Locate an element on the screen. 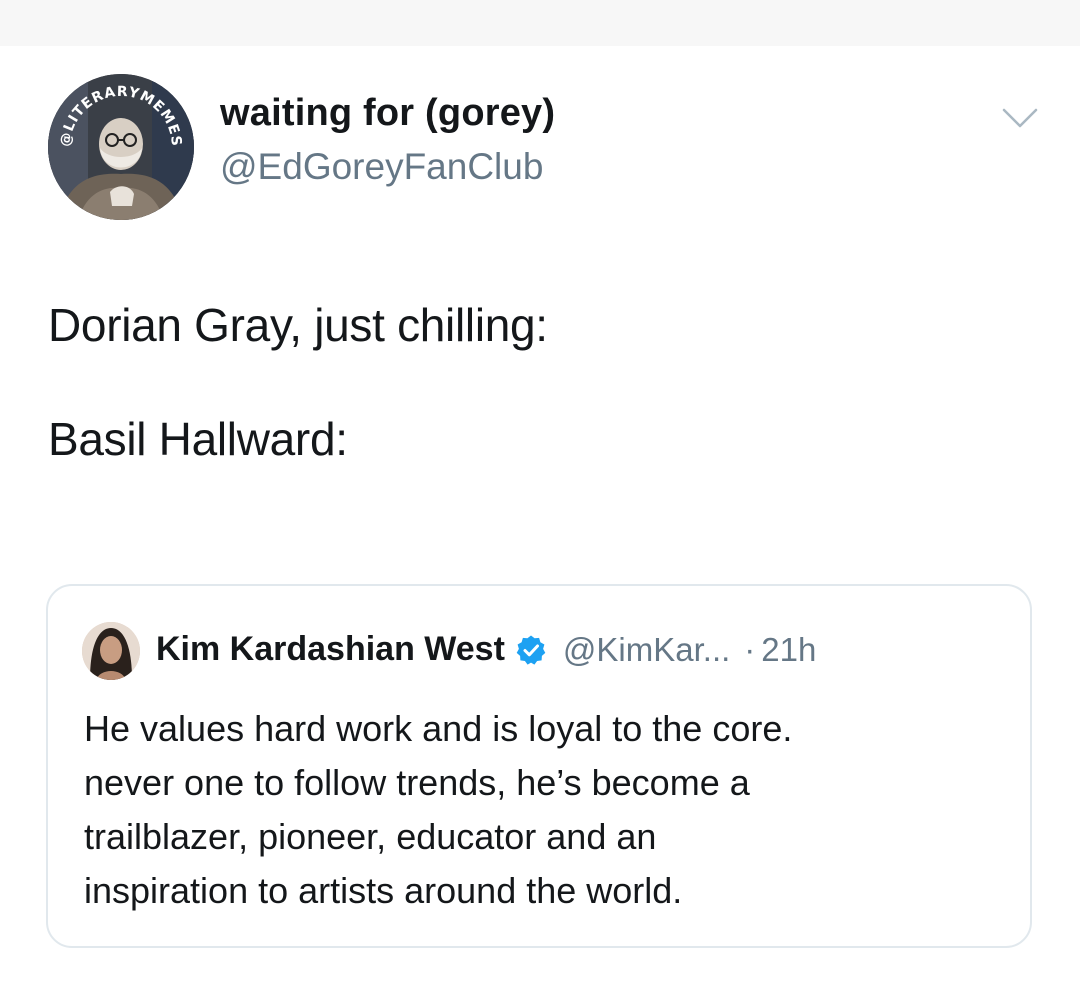  author-handle: @EdGoreyFanClub is located at coordinates (381, 167).